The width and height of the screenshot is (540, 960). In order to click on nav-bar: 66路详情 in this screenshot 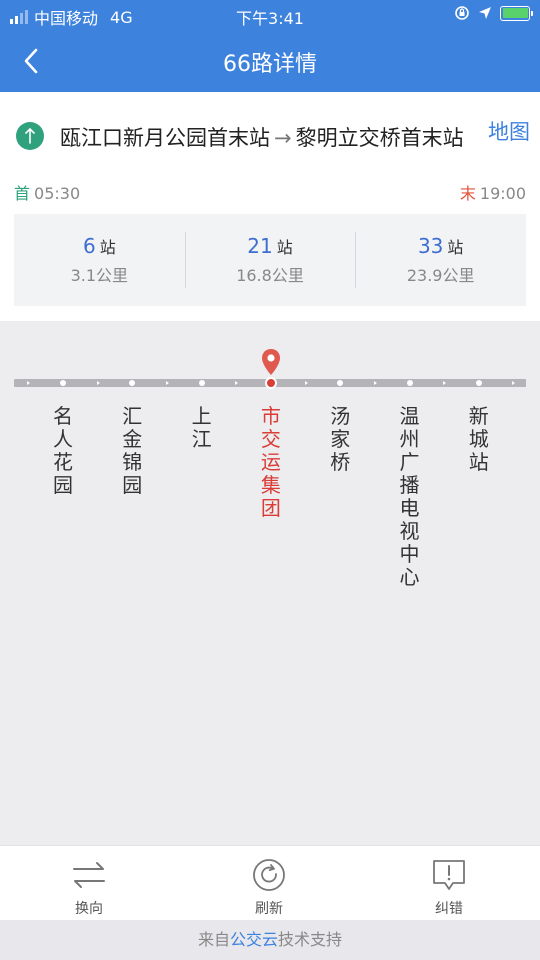, I will do `click(270, 61)`.